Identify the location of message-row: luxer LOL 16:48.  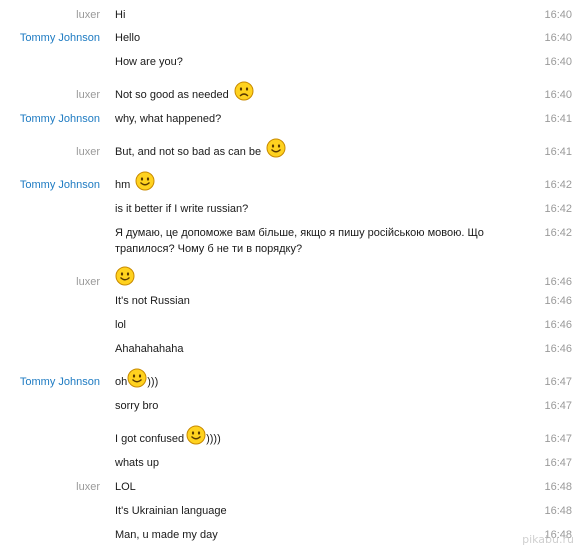
(289, 487).